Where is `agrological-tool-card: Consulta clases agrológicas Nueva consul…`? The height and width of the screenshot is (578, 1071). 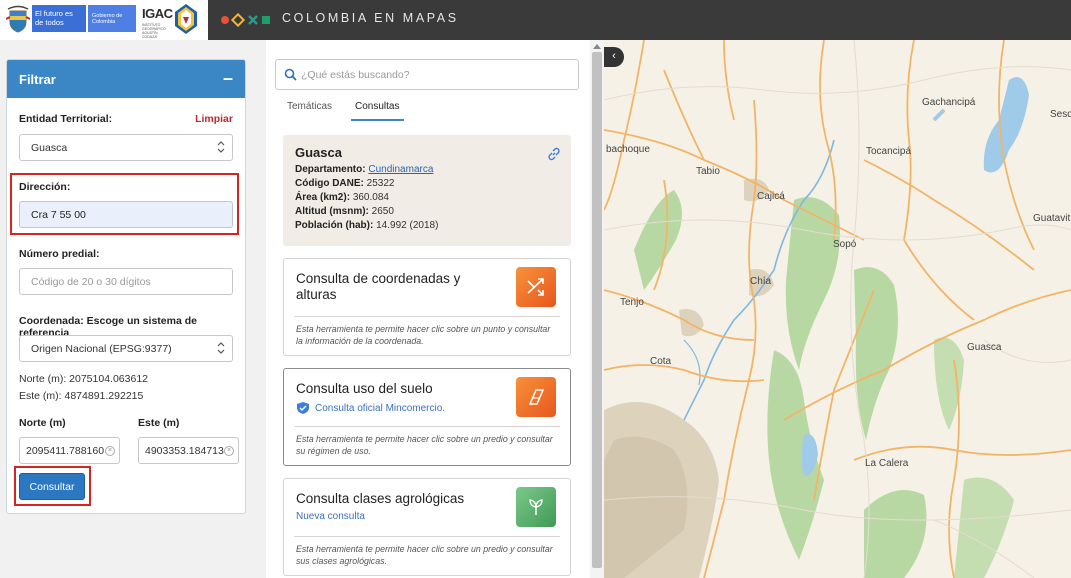
agrological-tool-card: Consulta clases agrológicas Nueva consul… is located at coordinates (427, 527).